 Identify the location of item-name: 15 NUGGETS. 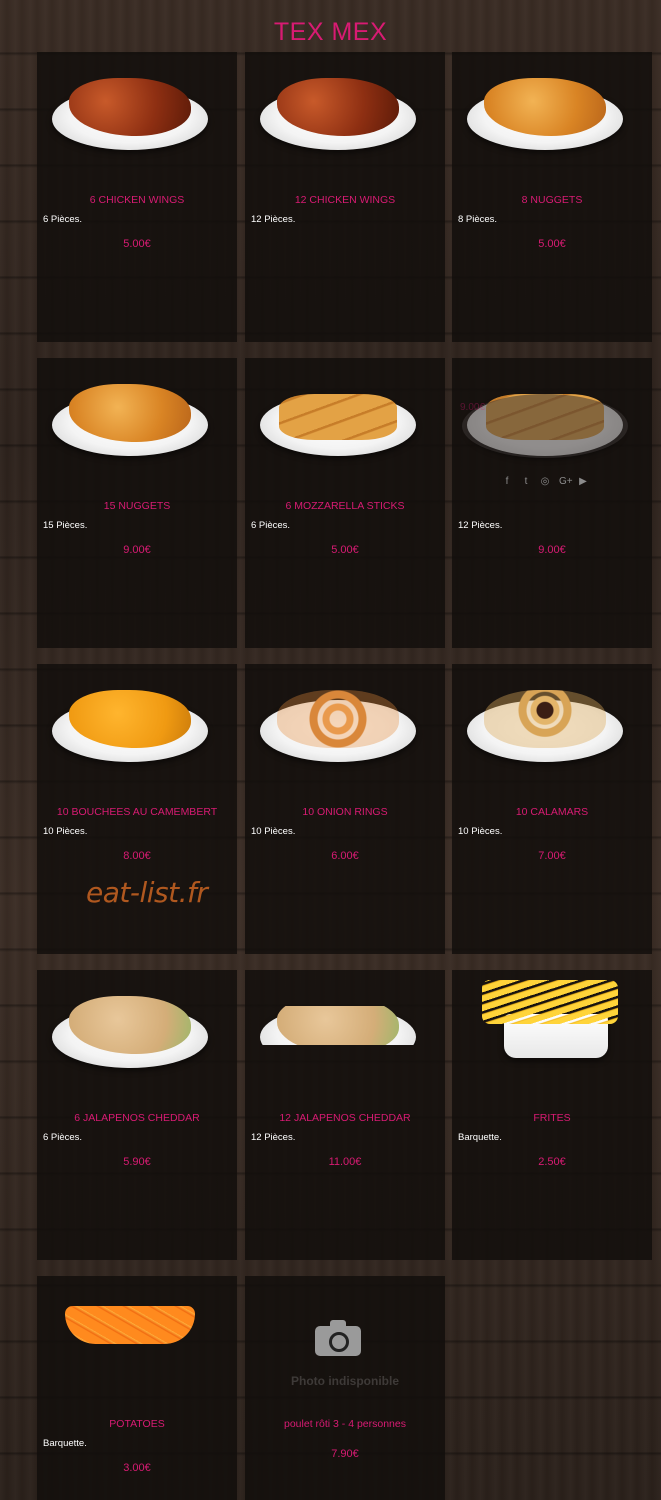
(137, 506).